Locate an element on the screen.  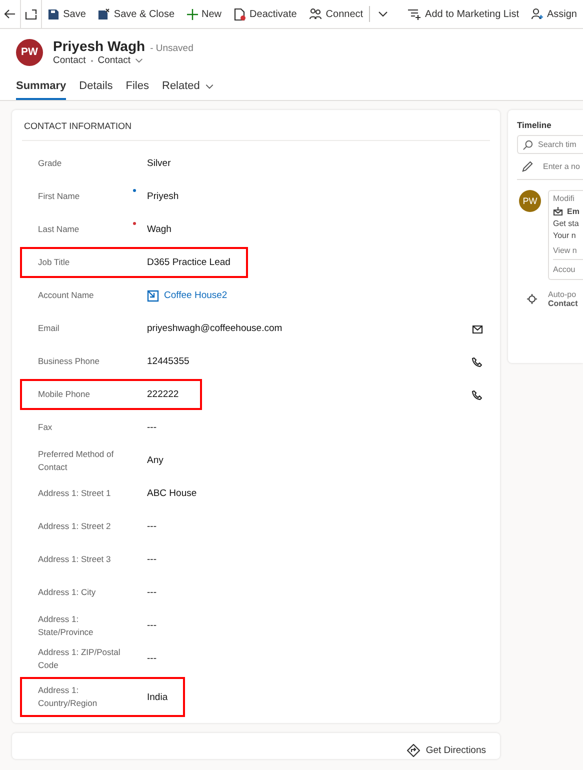
section-title: CONTACT INFORMATION is located at coordinates (256, 125).